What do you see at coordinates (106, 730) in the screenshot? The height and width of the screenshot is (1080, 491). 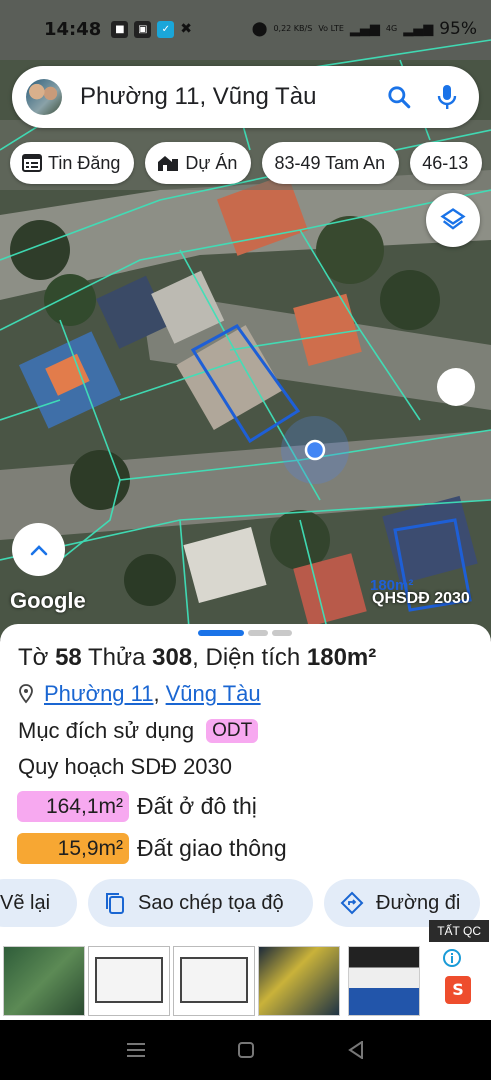 I see `purpose-label: Mục đích sử dụng` at bounding box center [106, 730].